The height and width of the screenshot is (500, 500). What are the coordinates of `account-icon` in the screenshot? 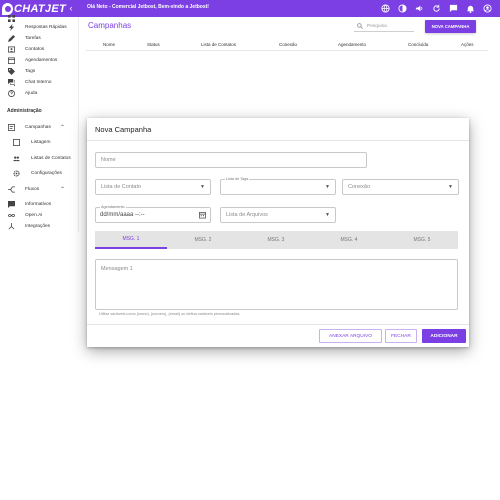 It's located at (487, 8).